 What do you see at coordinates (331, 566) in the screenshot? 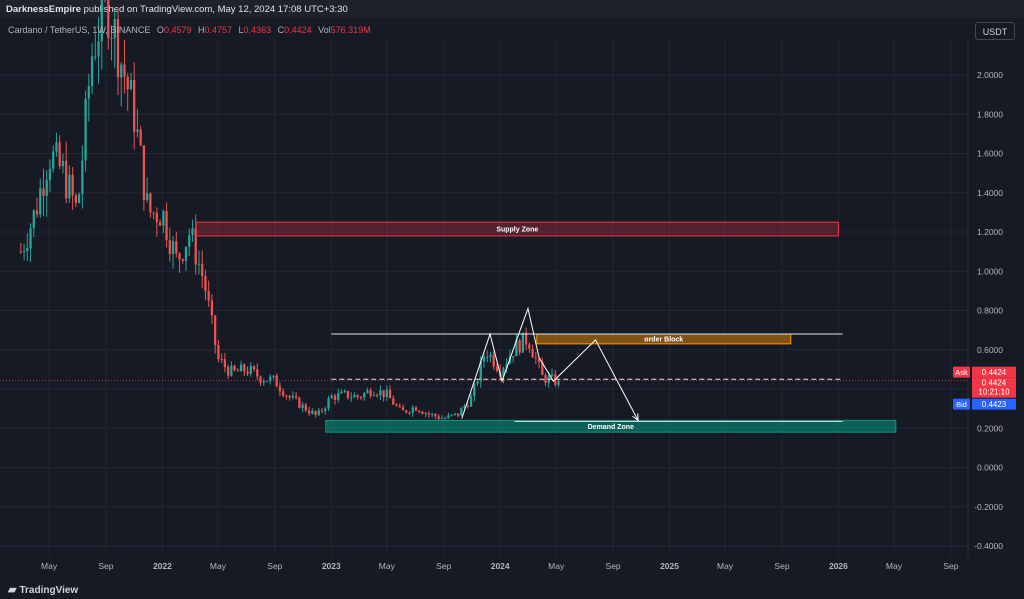
I see `x-tick-label: 2023` at bounding box center [331, 566].